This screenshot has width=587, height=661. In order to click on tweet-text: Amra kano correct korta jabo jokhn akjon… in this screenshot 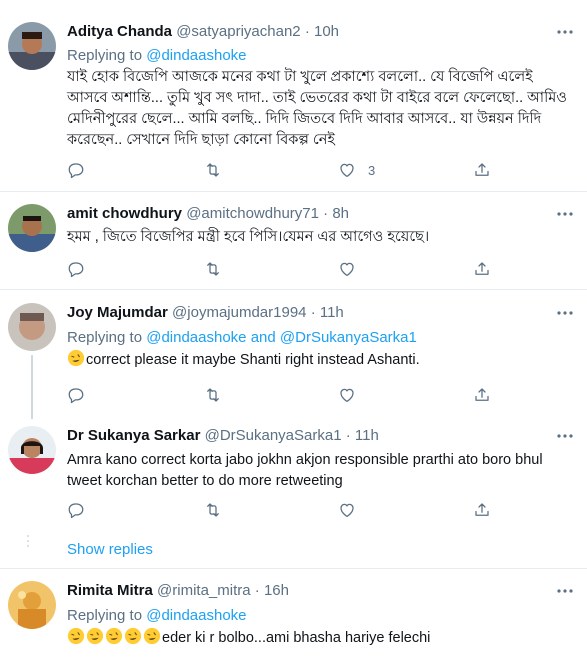, I will do `click(305, 470)`.